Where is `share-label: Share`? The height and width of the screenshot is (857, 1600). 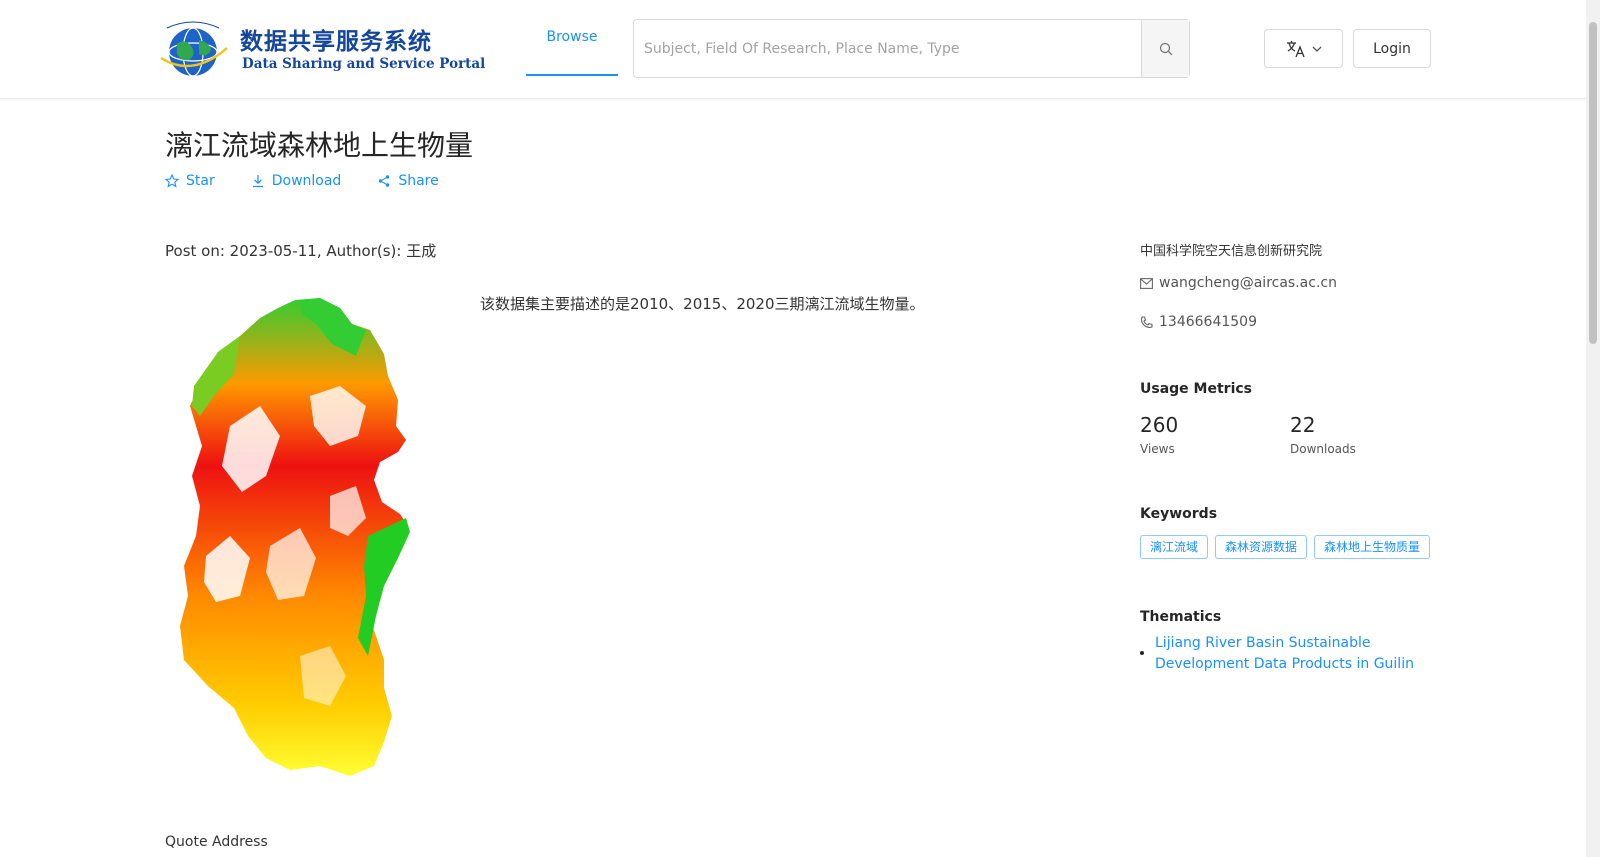
share-label: Share is located at coordinates (418, 181).